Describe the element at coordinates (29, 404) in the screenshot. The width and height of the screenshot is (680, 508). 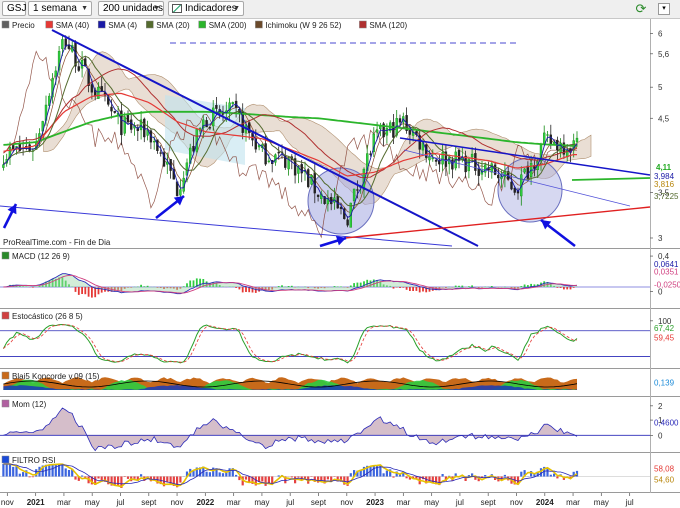
I see `panel-legend-label: Mom (12)` at that location.